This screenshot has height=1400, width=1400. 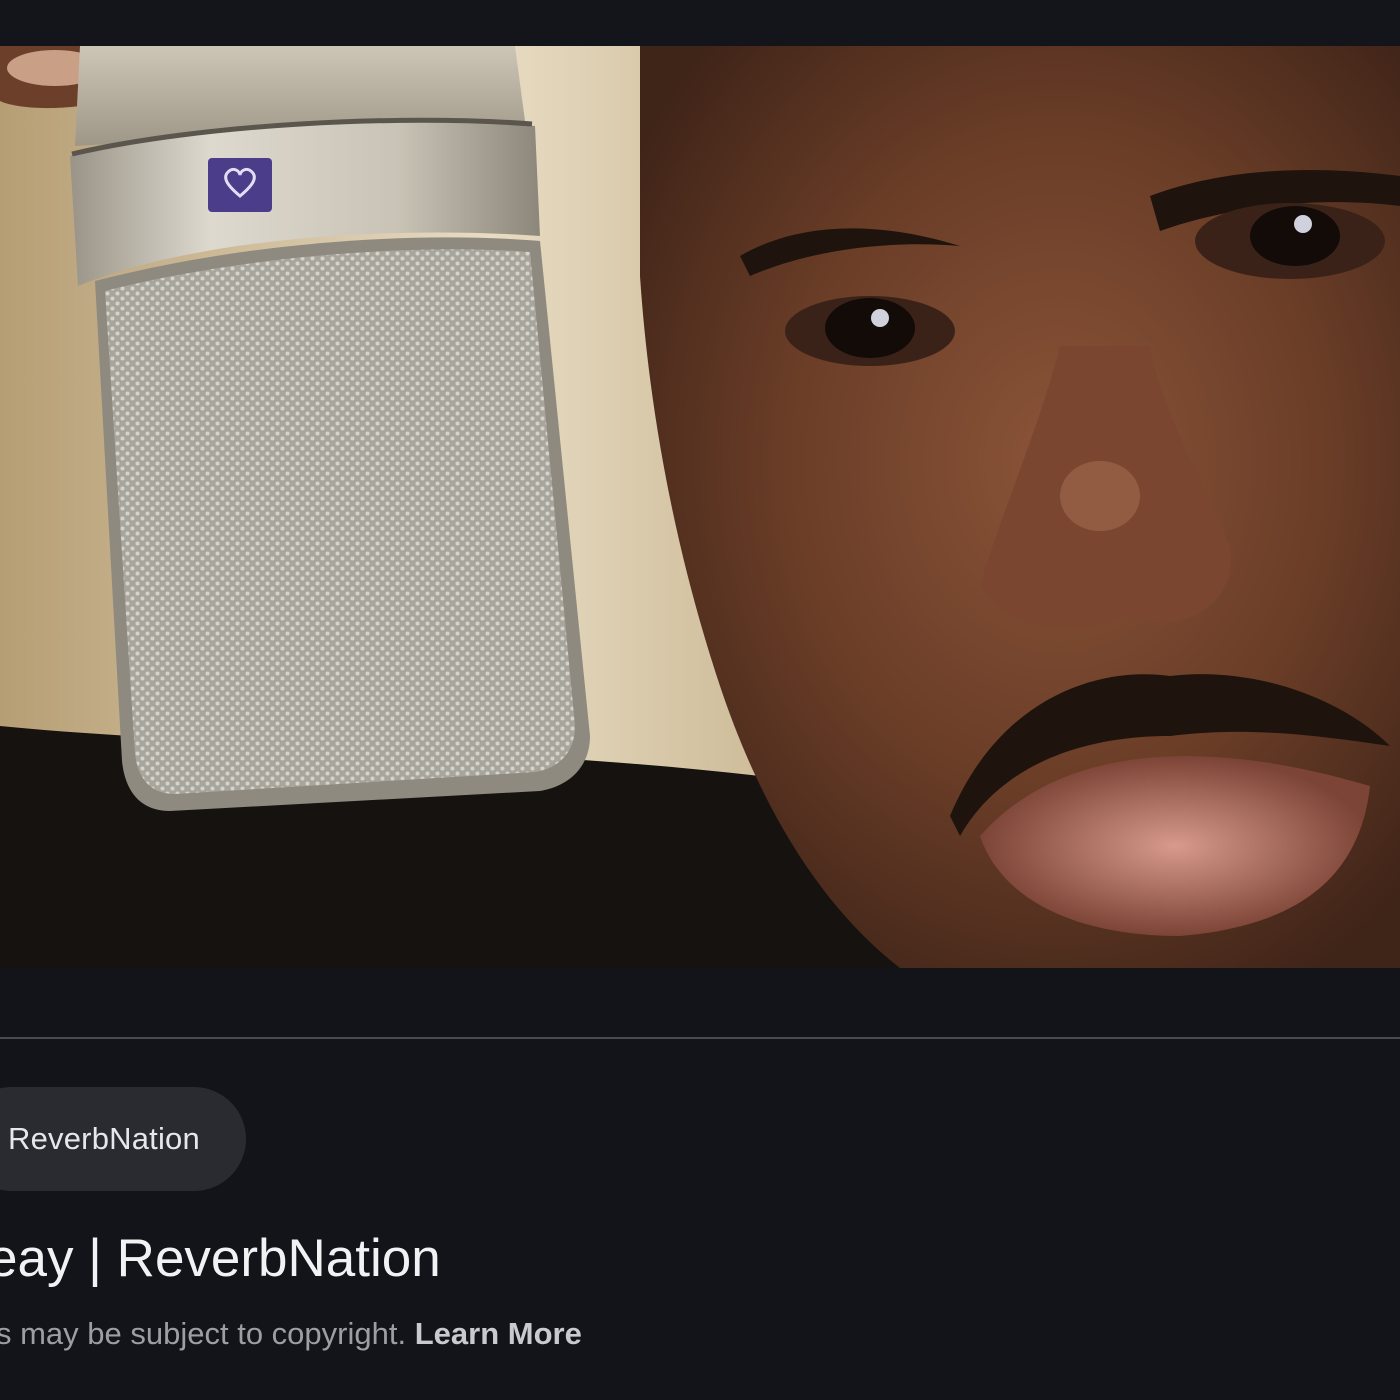 What do you see at coordinates (498, 1333) in the screenshot?
I see `learn-more-link: Learn More` at bounding box center [498, 1333].